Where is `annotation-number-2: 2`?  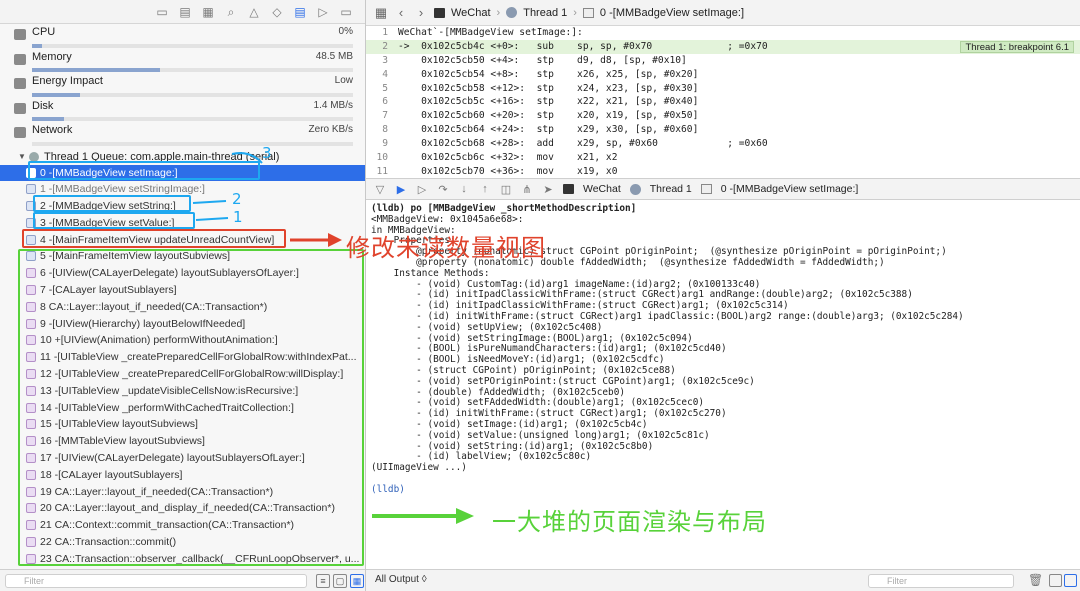 annotation-number-2: 2 is located at coordinates (237, 199).